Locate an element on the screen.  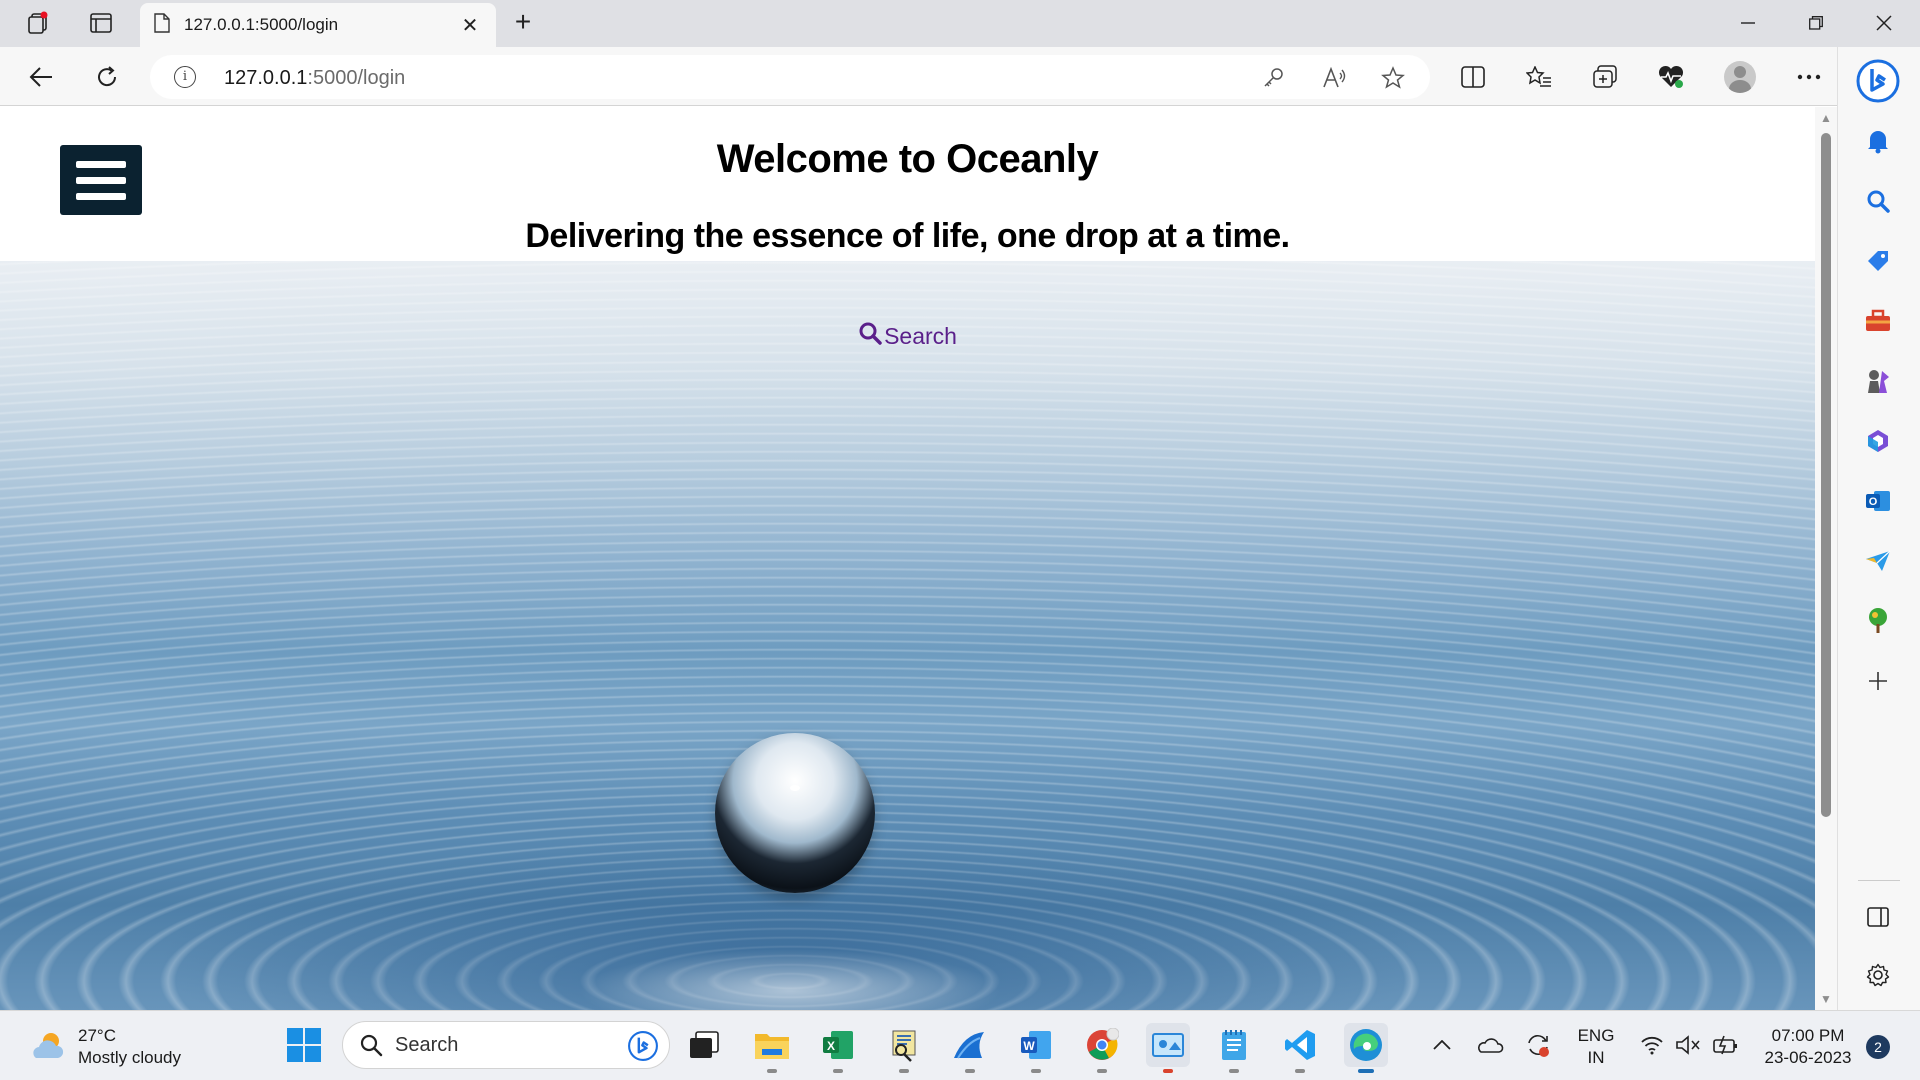
outlook-icon: O is located at coordinates (1878, 501).